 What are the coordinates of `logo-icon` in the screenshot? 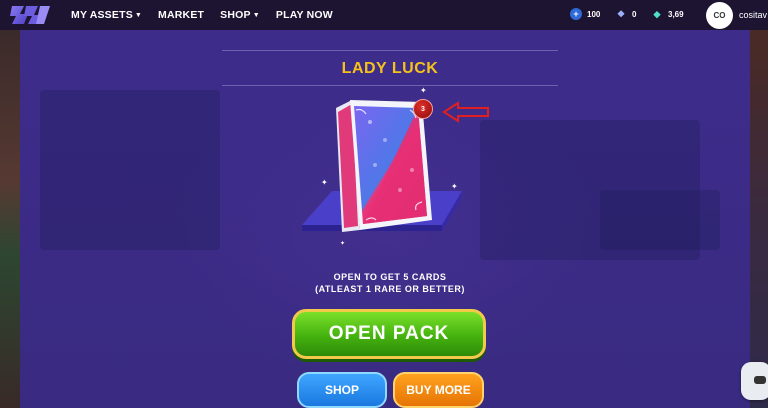 It's located at (30, 15).